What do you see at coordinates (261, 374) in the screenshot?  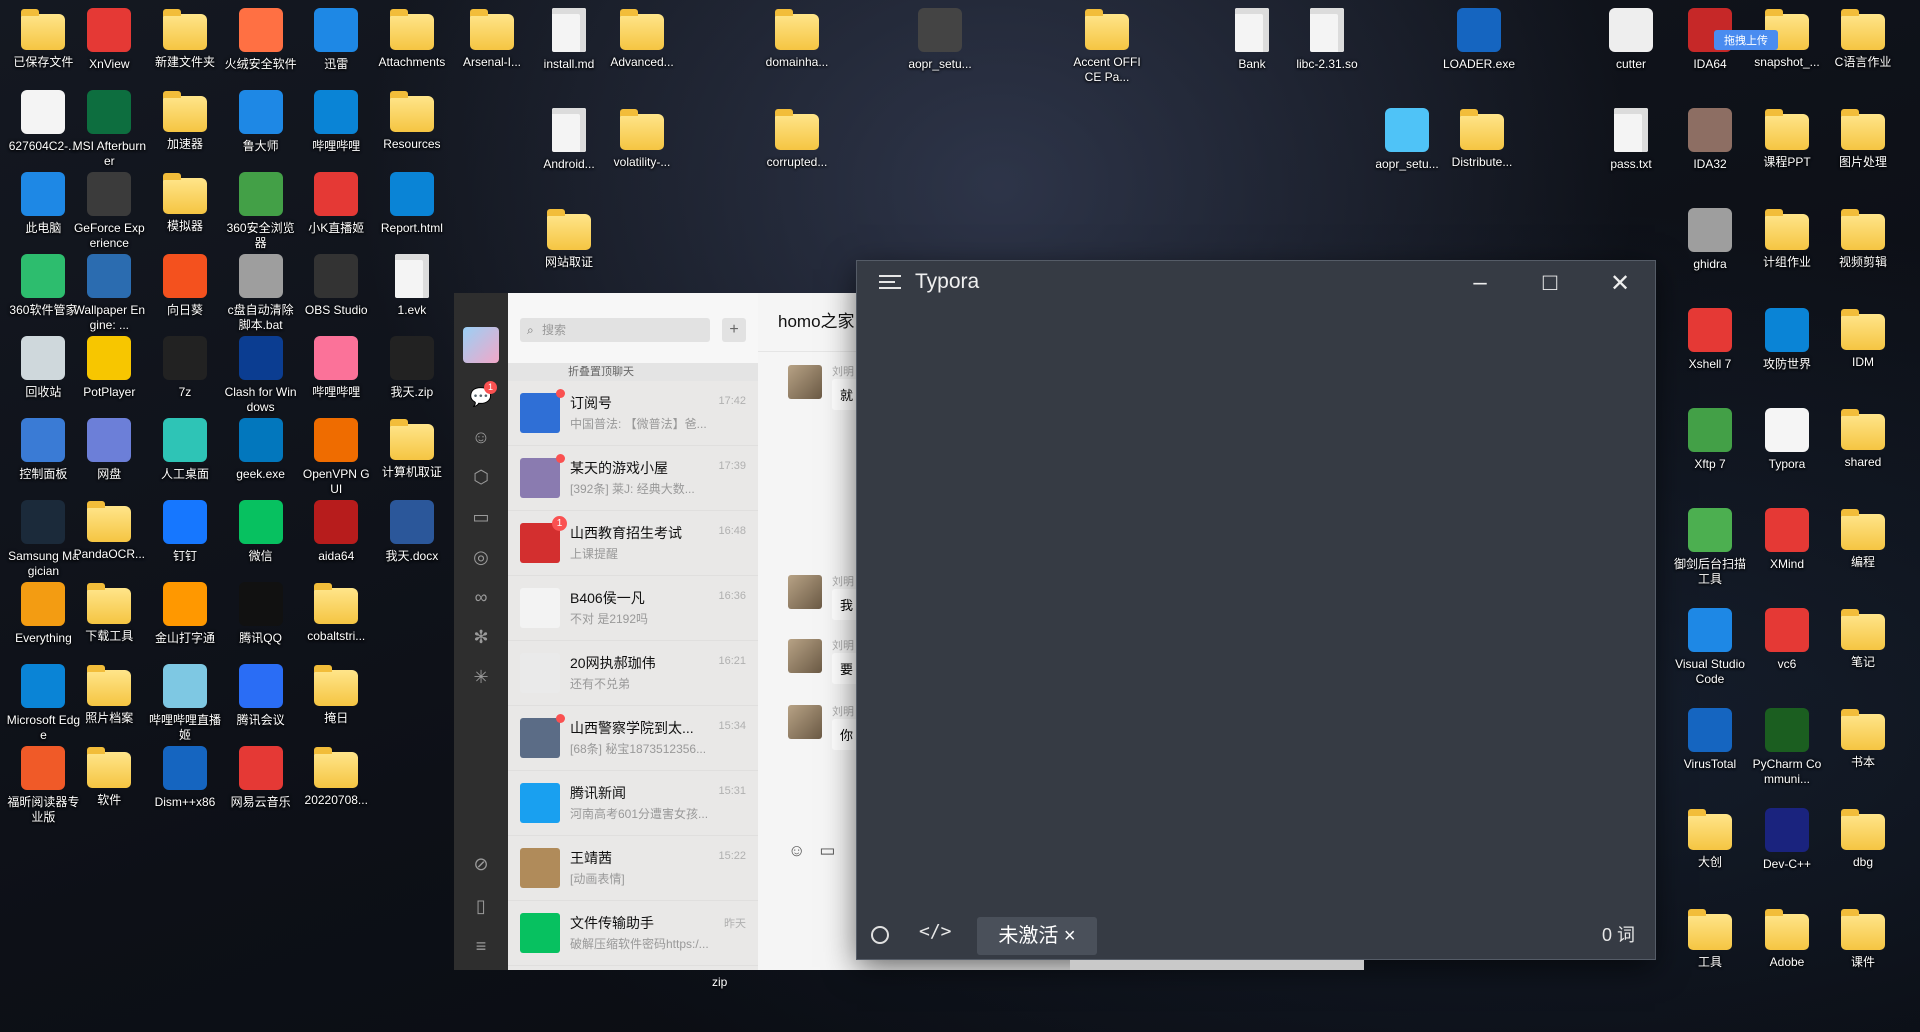 I see `desktop-icon-clash-for-windows: Clash for Windows` at bounding box center [261, 374].